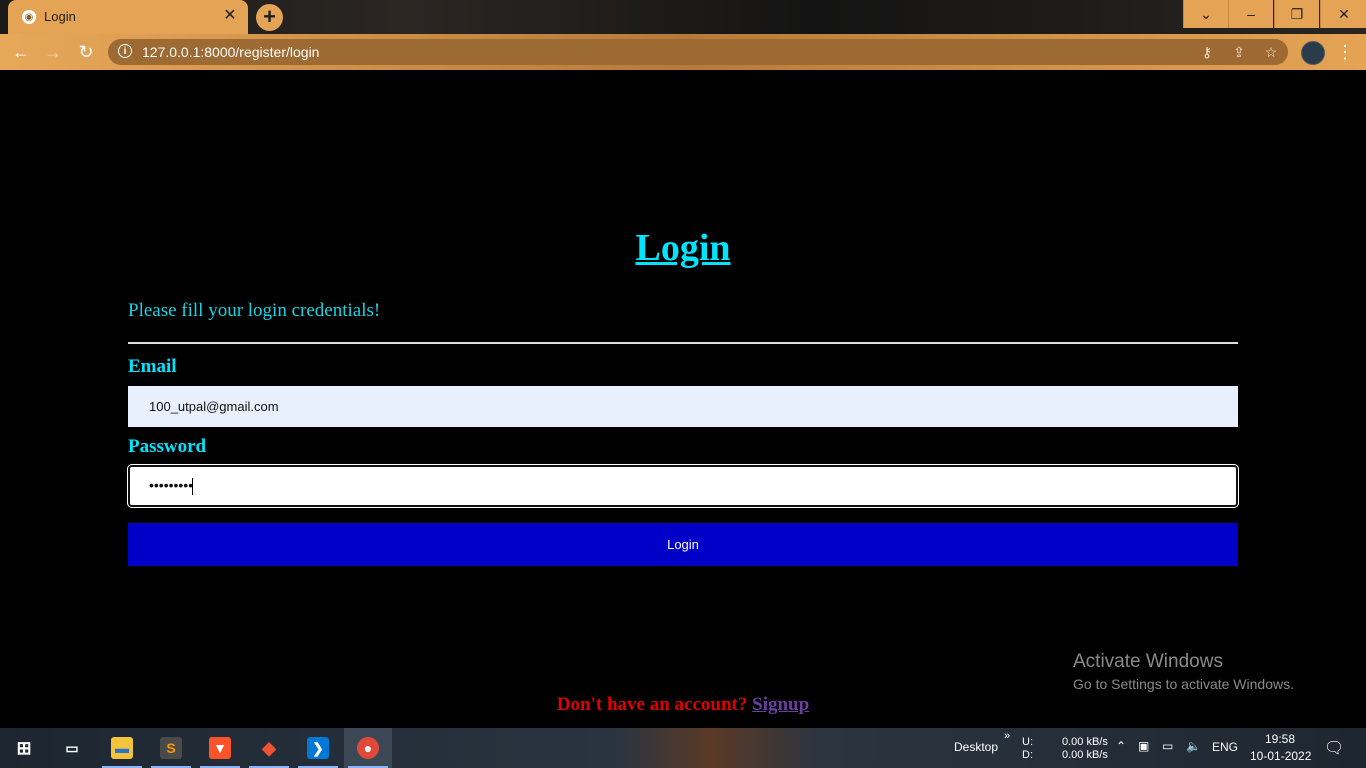 This screenshot has height=768, width=1366. I want to click on password-field: •••••••••, so click(683, 486).